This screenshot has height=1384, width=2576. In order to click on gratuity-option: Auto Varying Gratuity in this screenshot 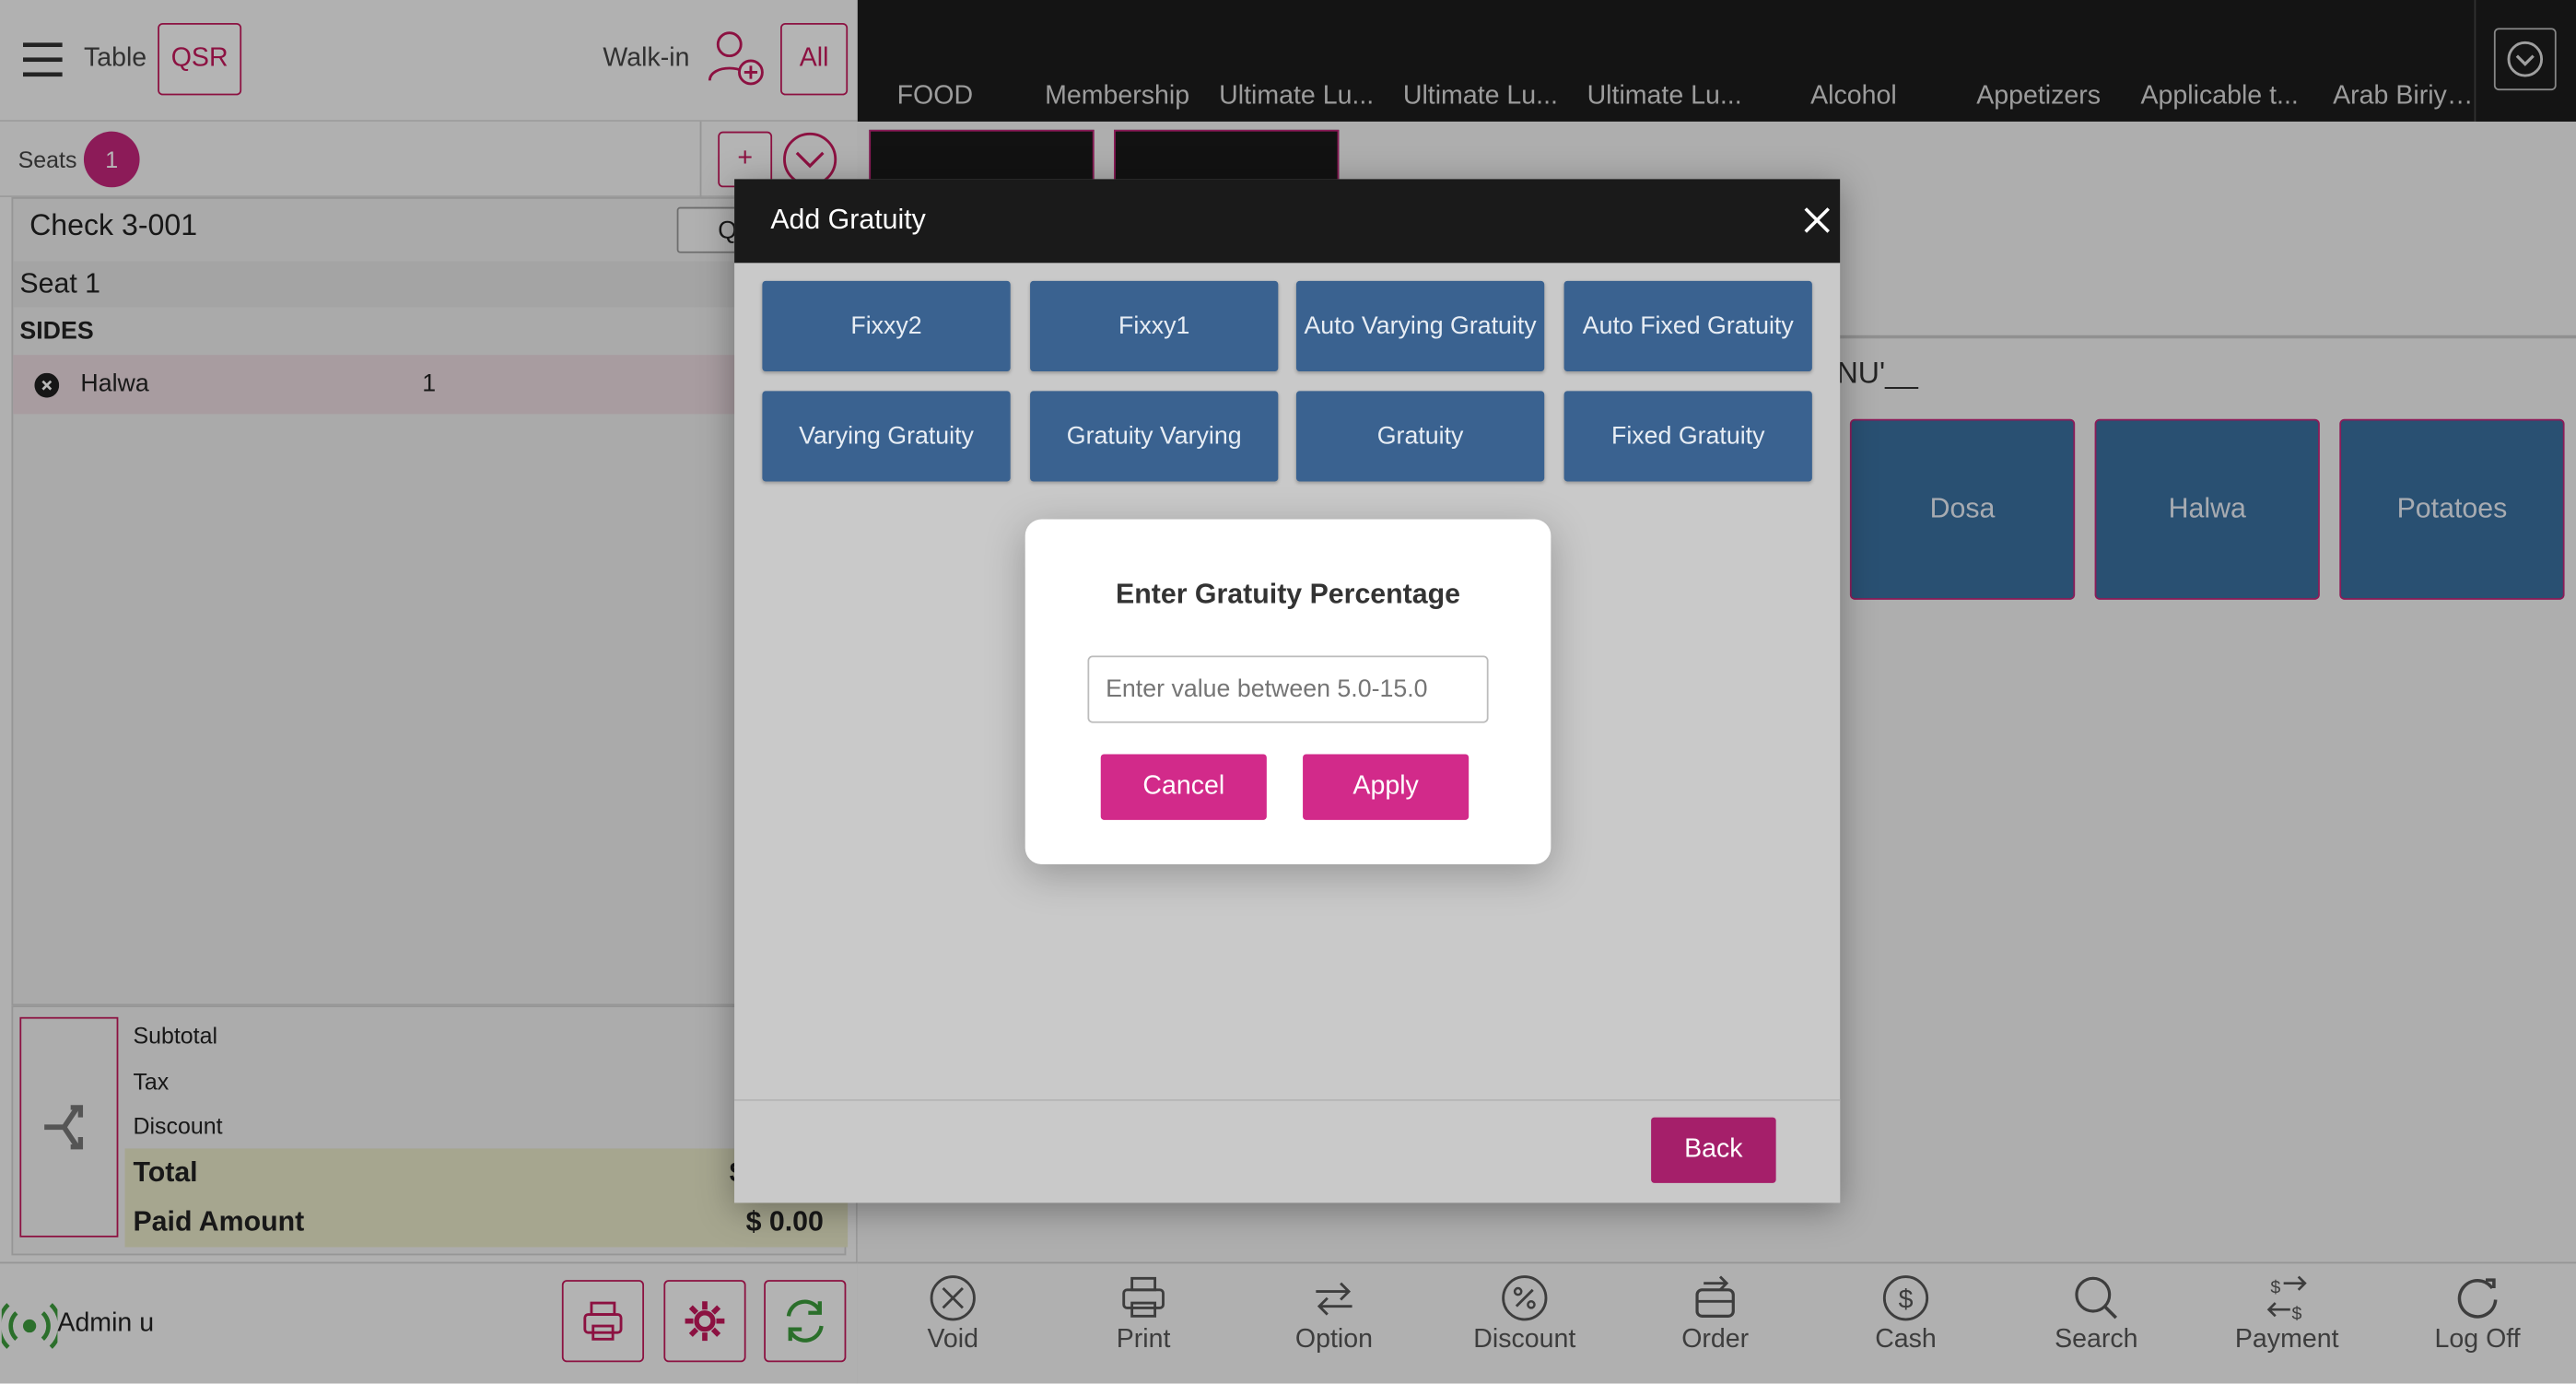, I will do `click(1420, 326)`.